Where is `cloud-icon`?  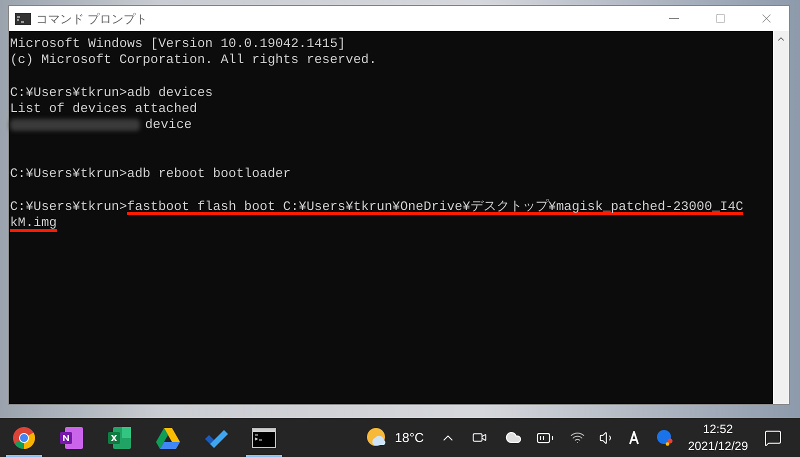
cloud-icon is located at coordinates (513, 437).